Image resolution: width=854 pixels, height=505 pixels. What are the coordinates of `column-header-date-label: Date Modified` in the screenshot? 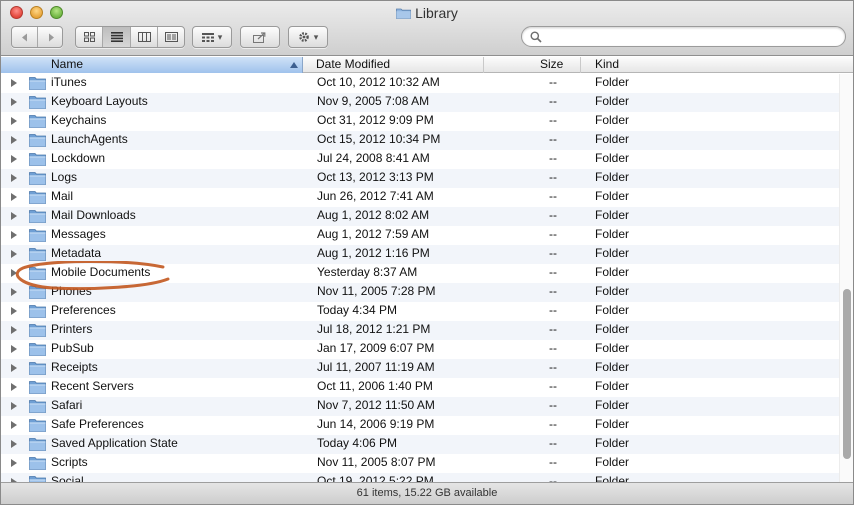 It's located at (353, 64).